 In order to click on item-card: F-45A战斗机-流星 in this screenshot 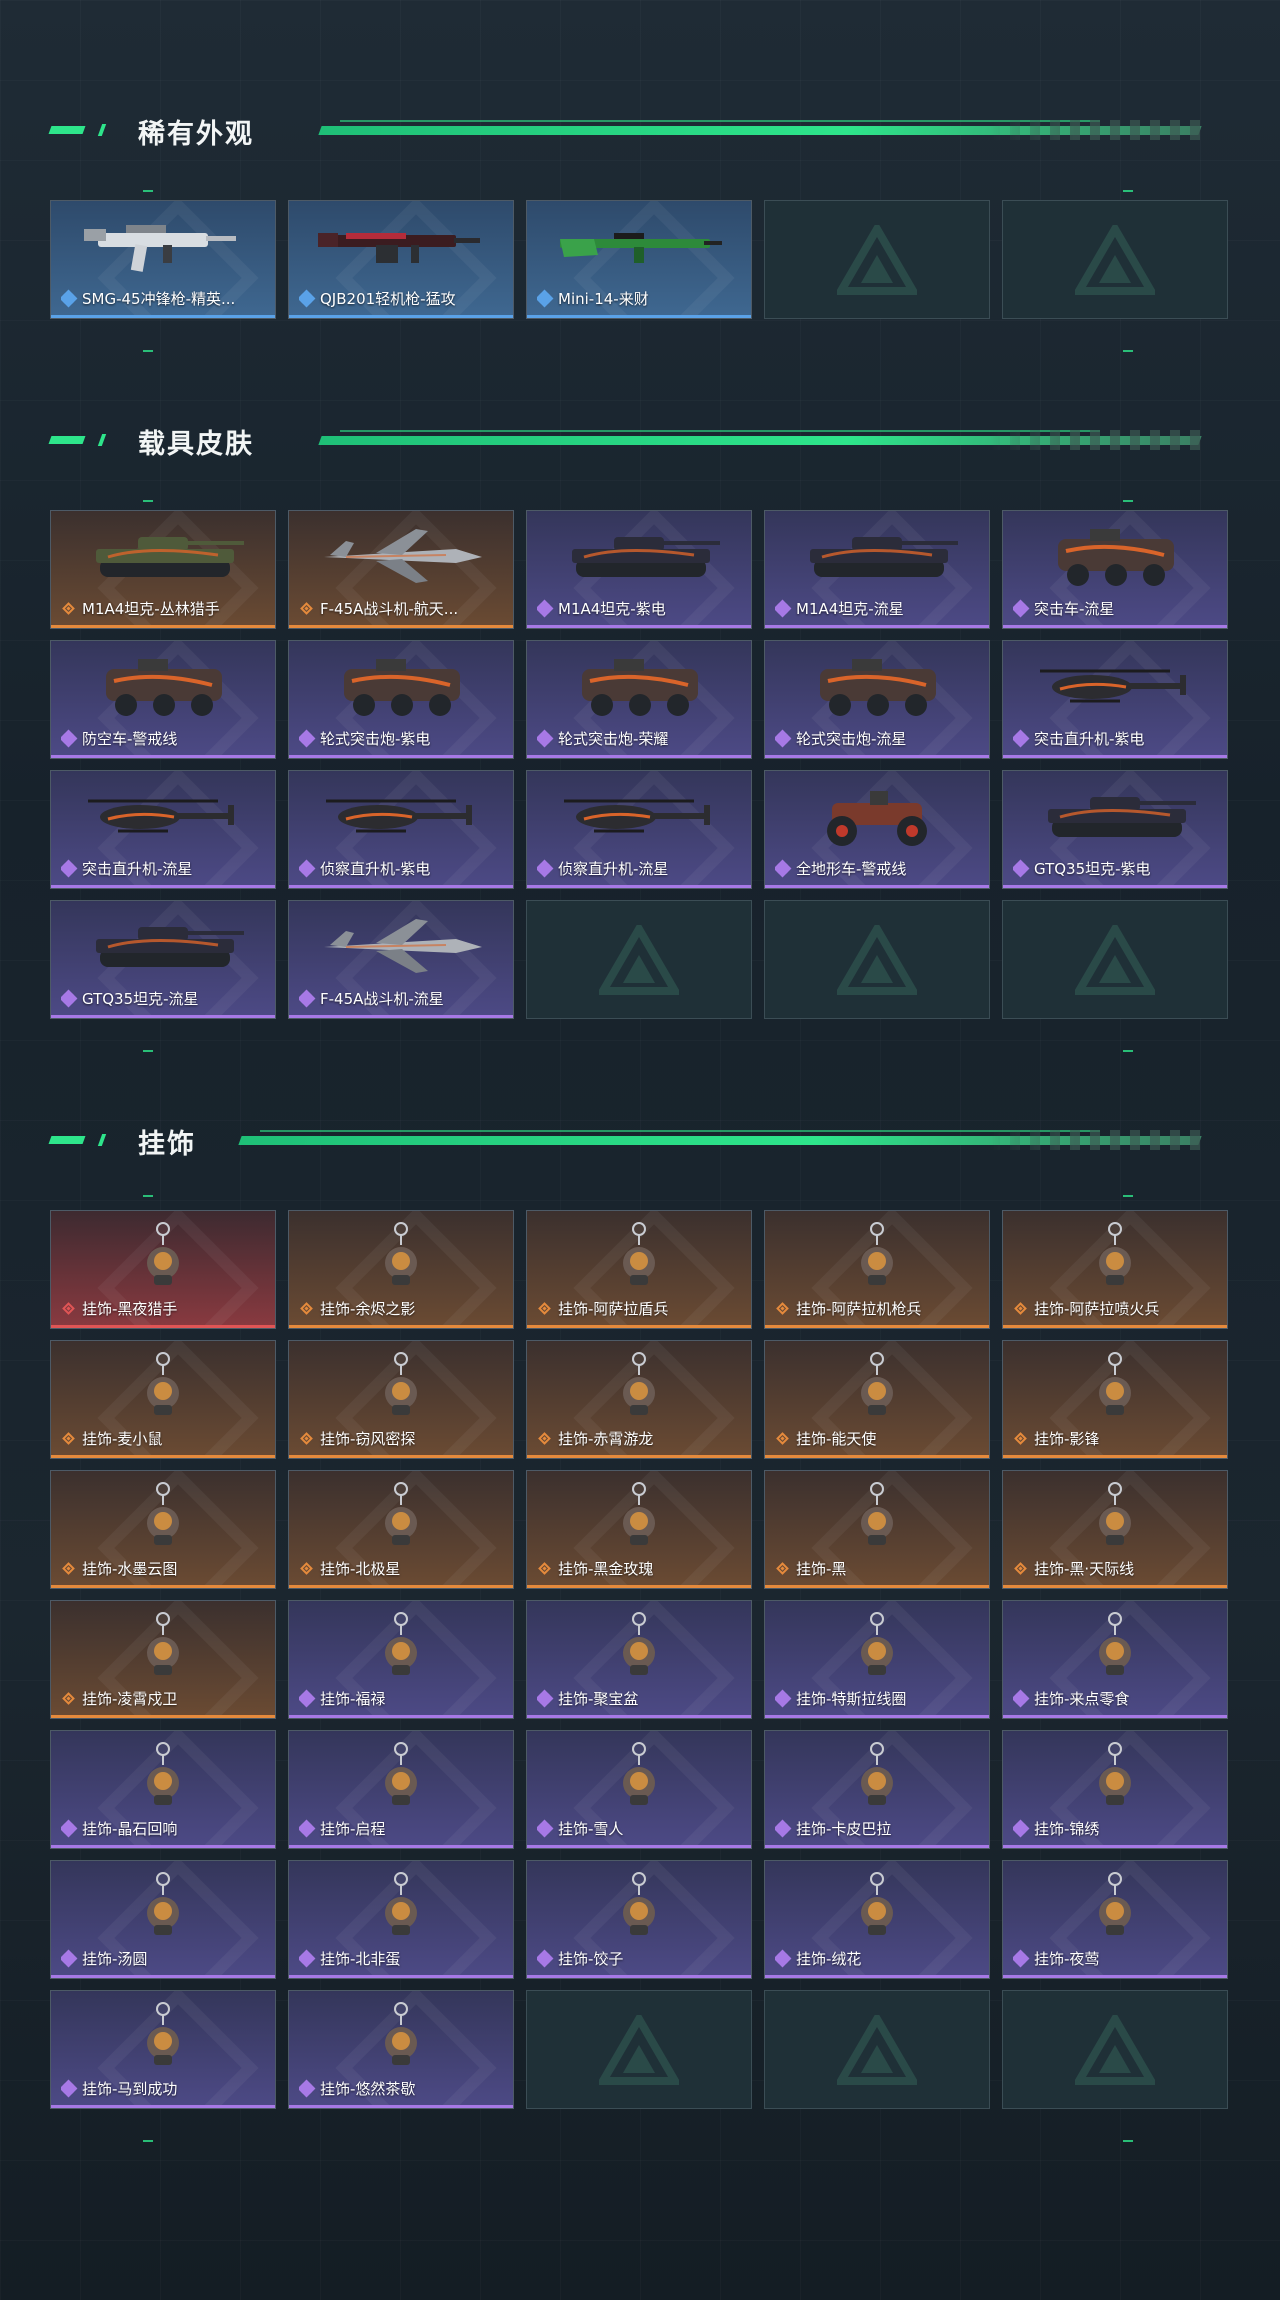, I will do `click(401, 959)`.